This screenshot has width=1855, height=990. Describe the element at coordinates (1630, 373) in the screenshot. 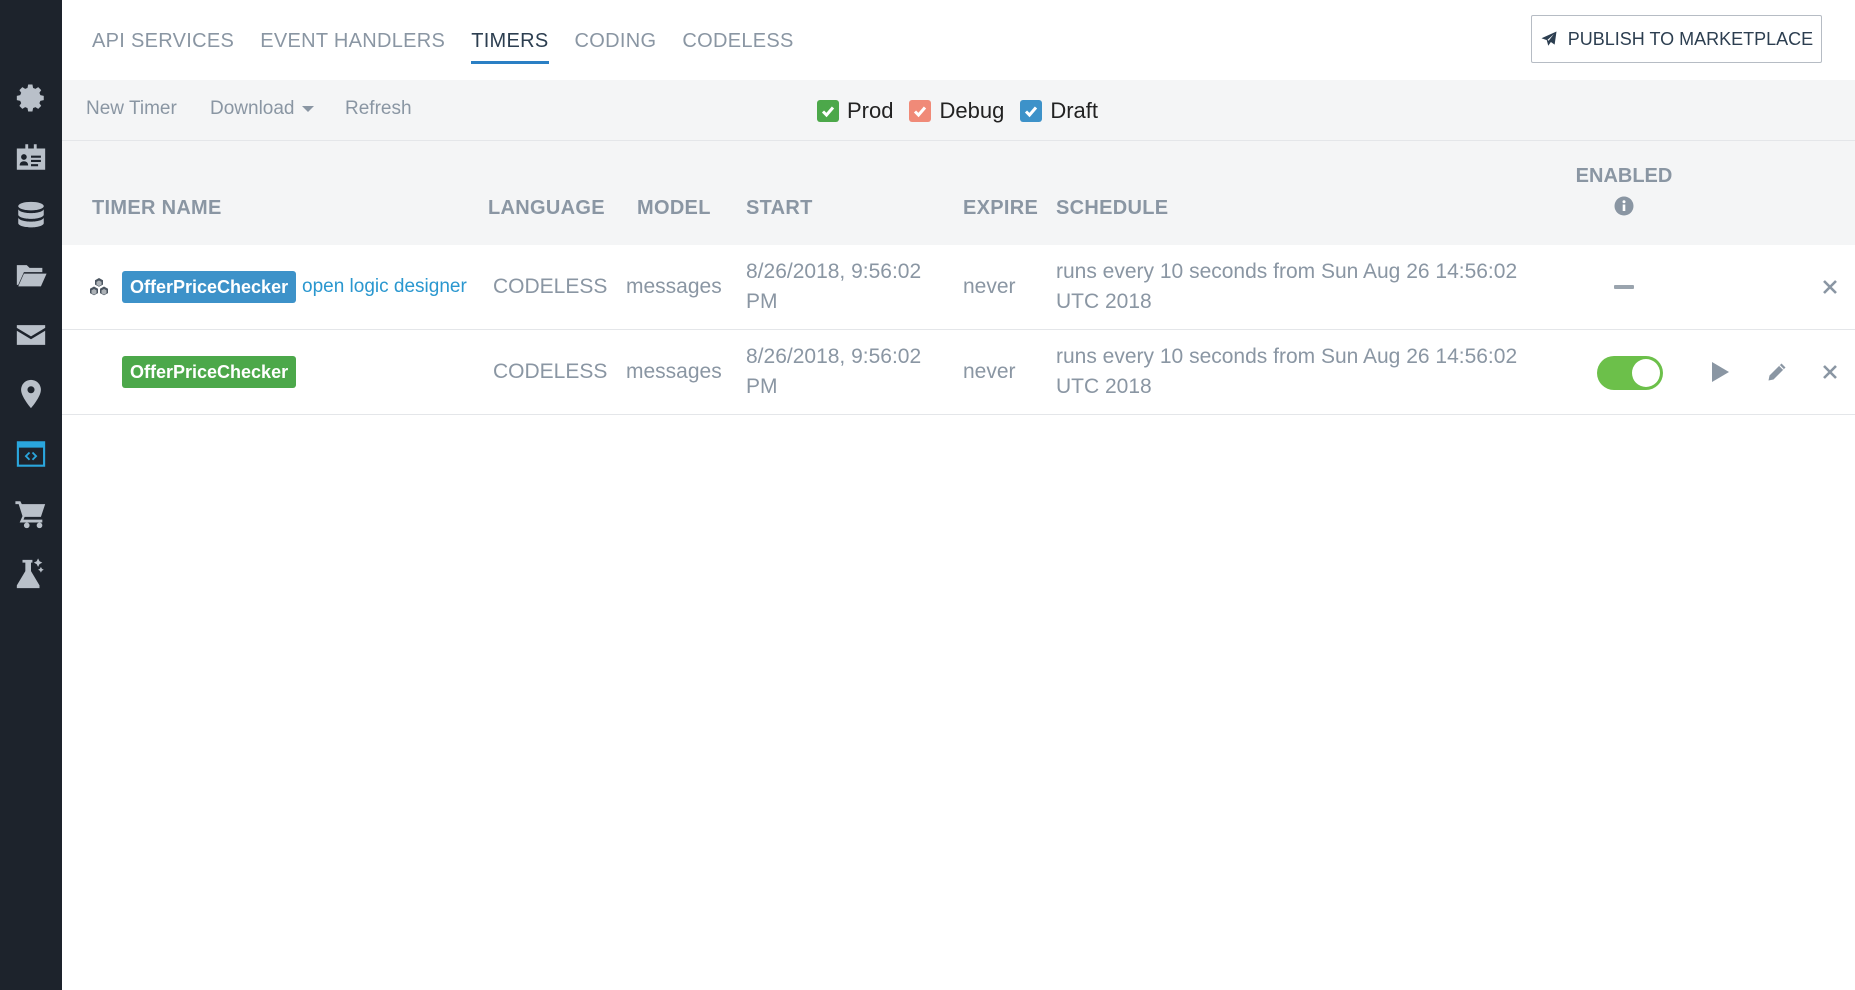

I see `enabled-toggle` at that location.